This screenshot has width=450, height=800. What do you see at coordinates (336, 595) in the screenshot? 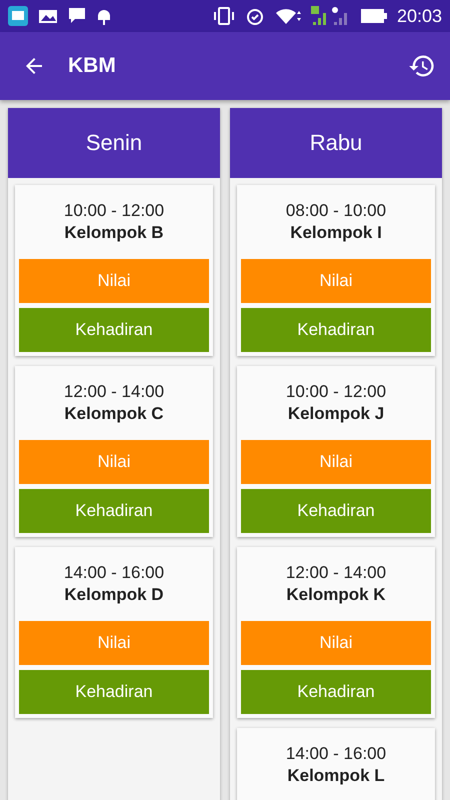
I see `group-name: Kelompok K` at bounding box center [336, 595].